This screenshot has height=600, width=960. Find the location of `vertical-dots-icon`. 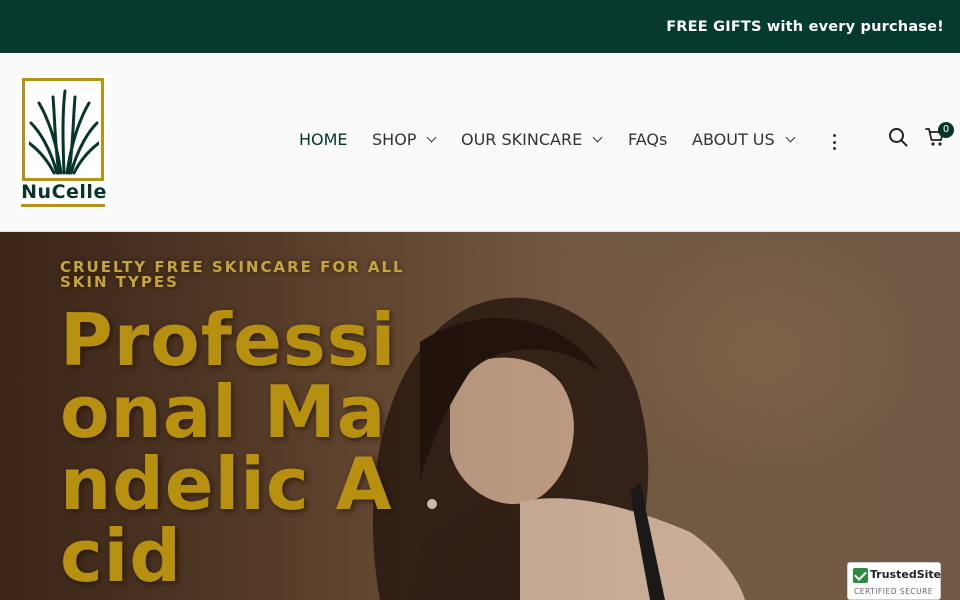

vertical-dots-icon is located at coordinates (834, 142).